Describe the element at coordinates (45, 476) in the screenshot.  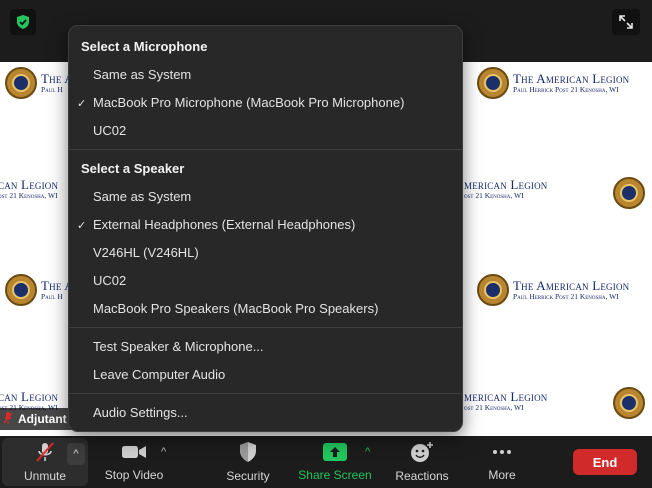
I see `unmute-label: Unmute` at that location.